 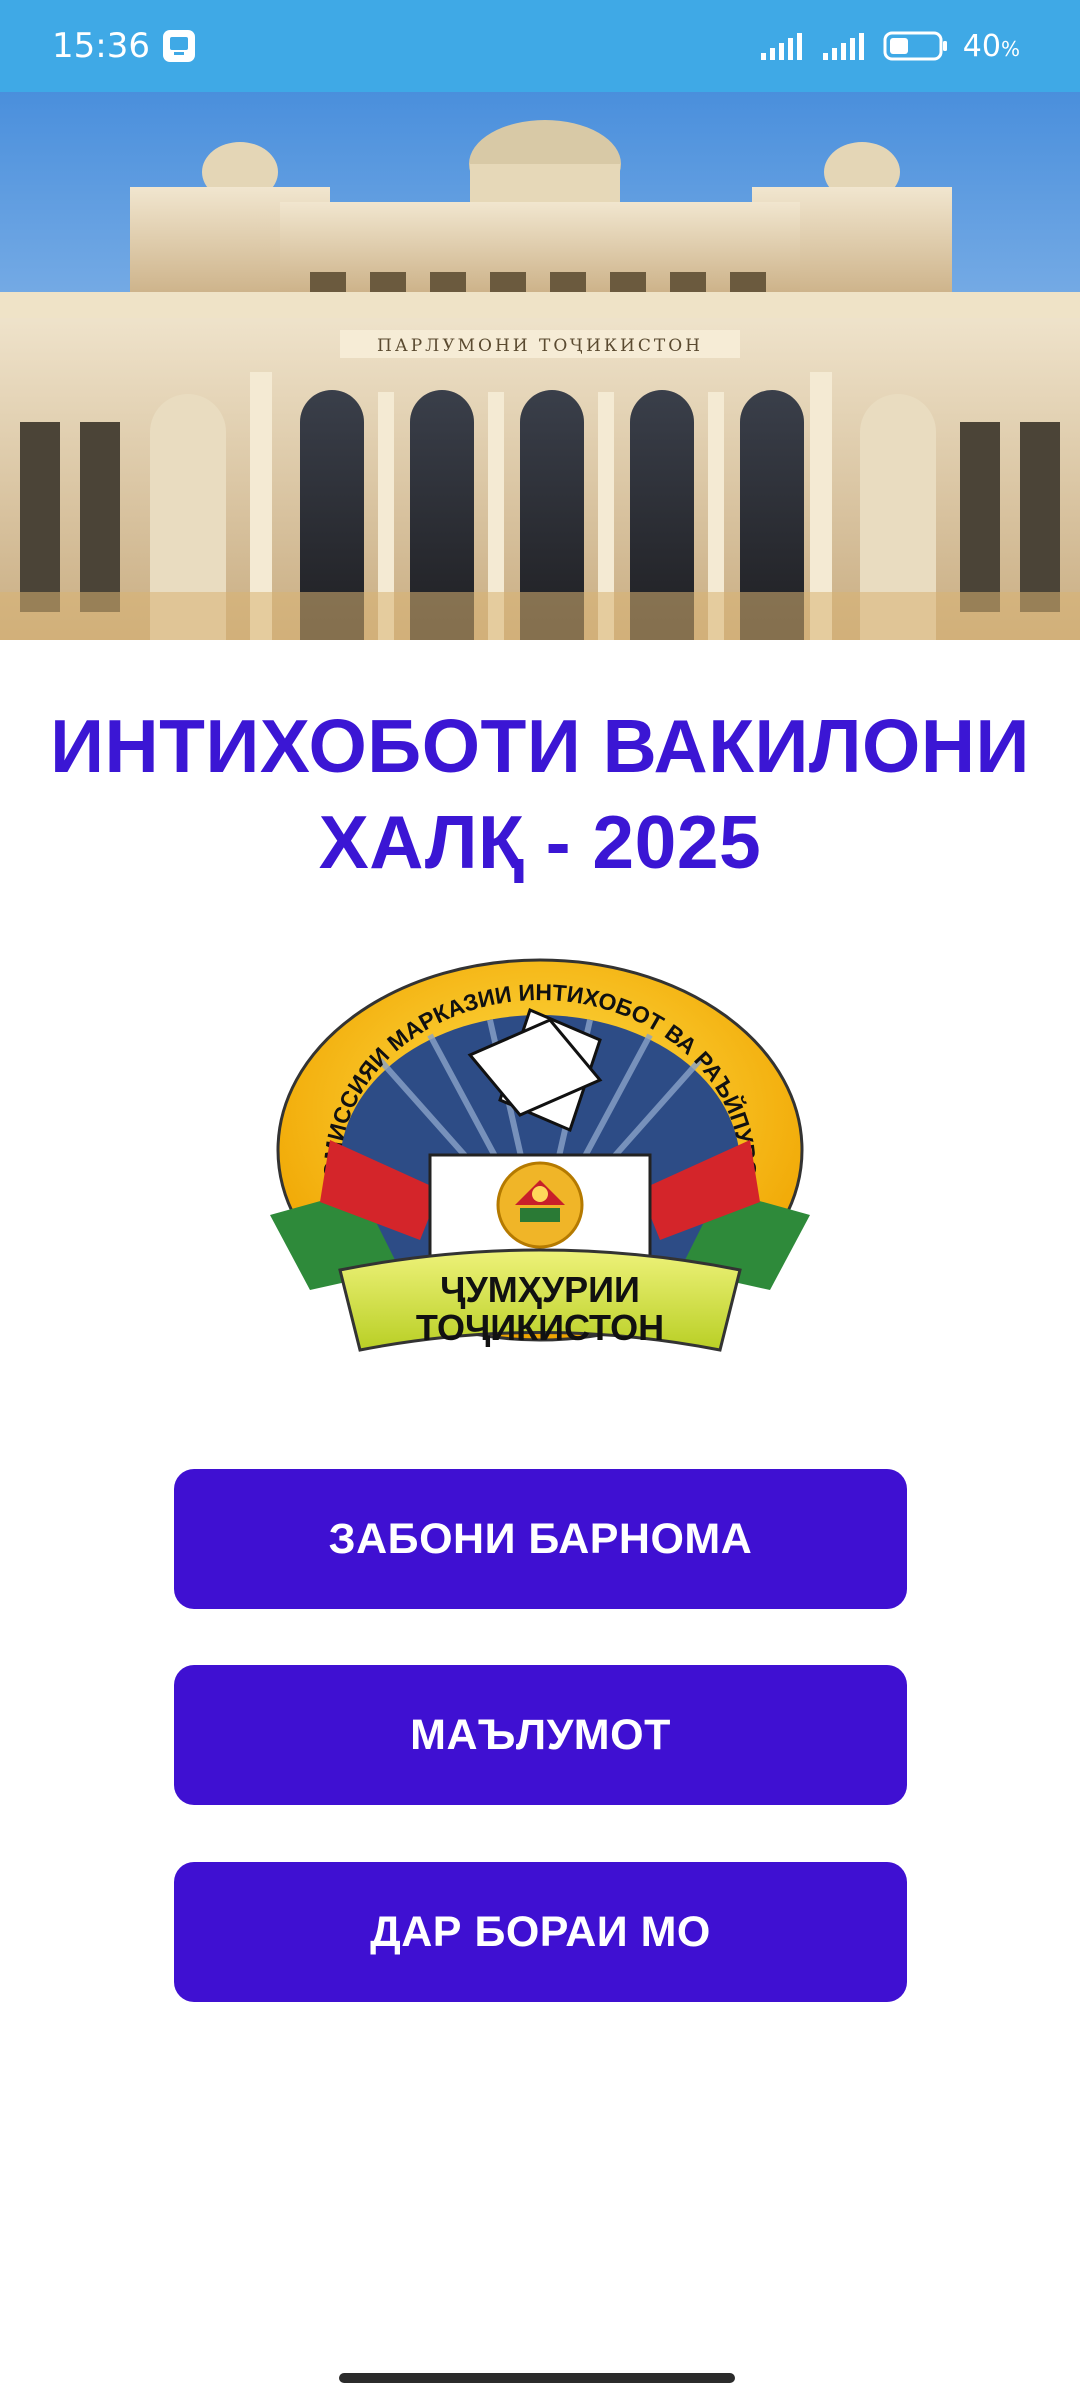 I want to click on battery-percent: 40%, so click(x=991, y=46).